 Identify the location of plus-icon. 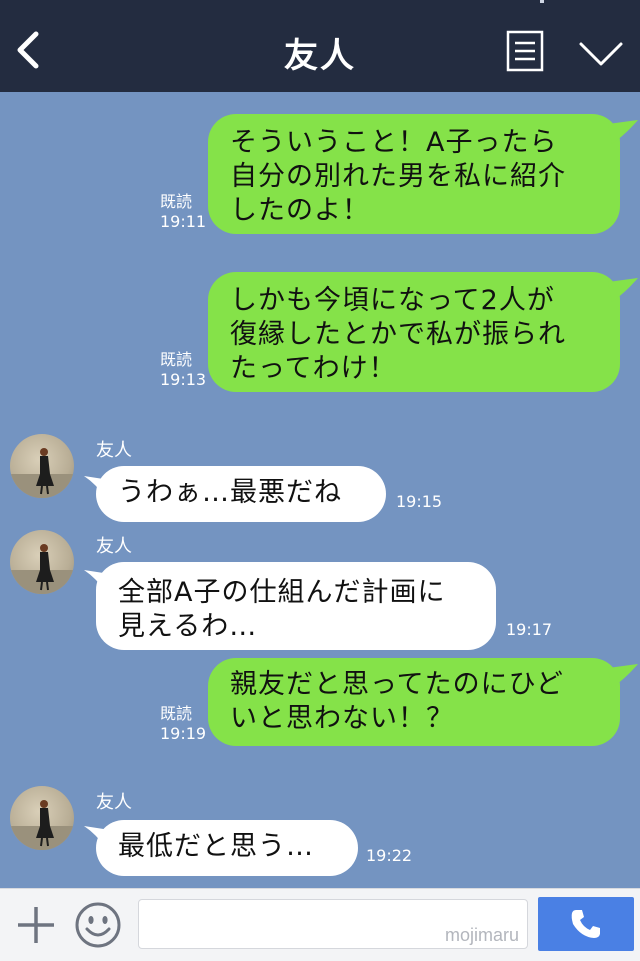
(36, 925).